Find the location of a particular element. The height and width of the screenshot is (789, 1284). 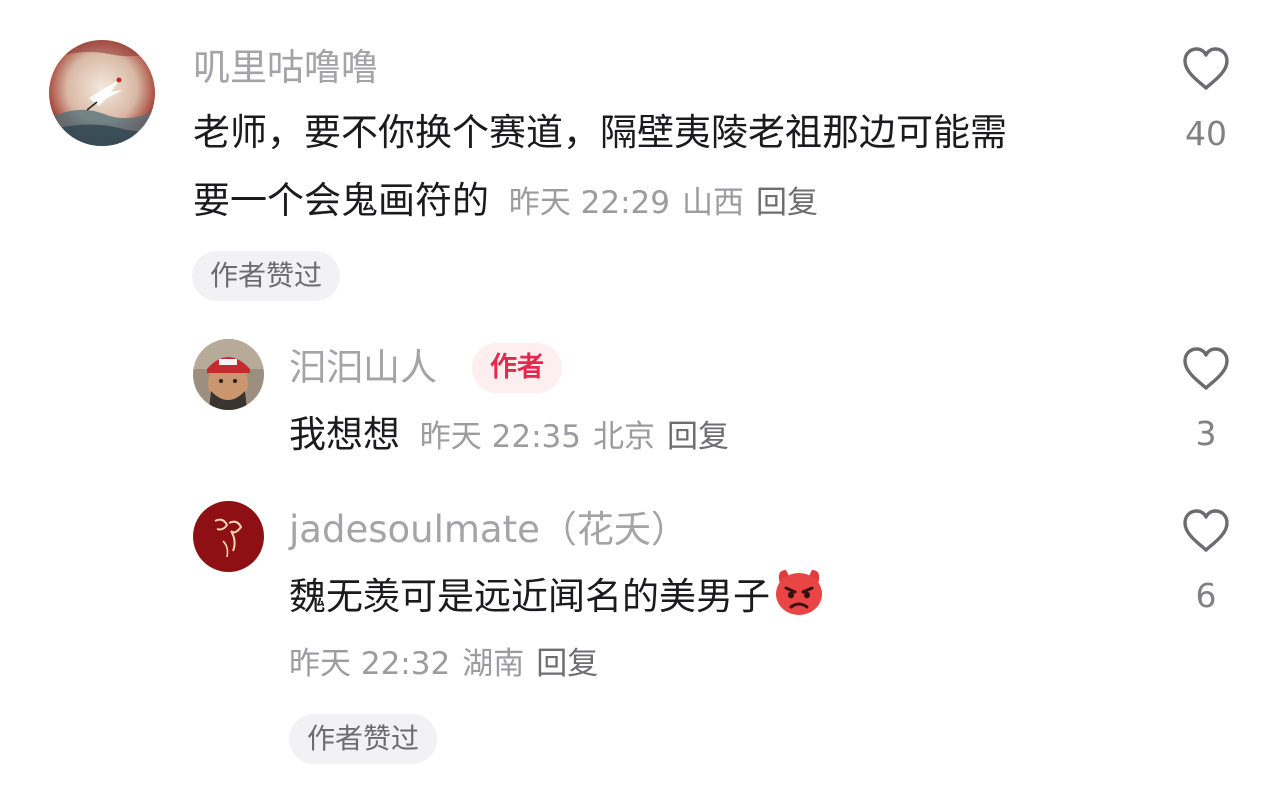

comment-text-line: 要一个会鬼画符的 昨天 22:29 山西 回复 is located at coordinates (511, 202).